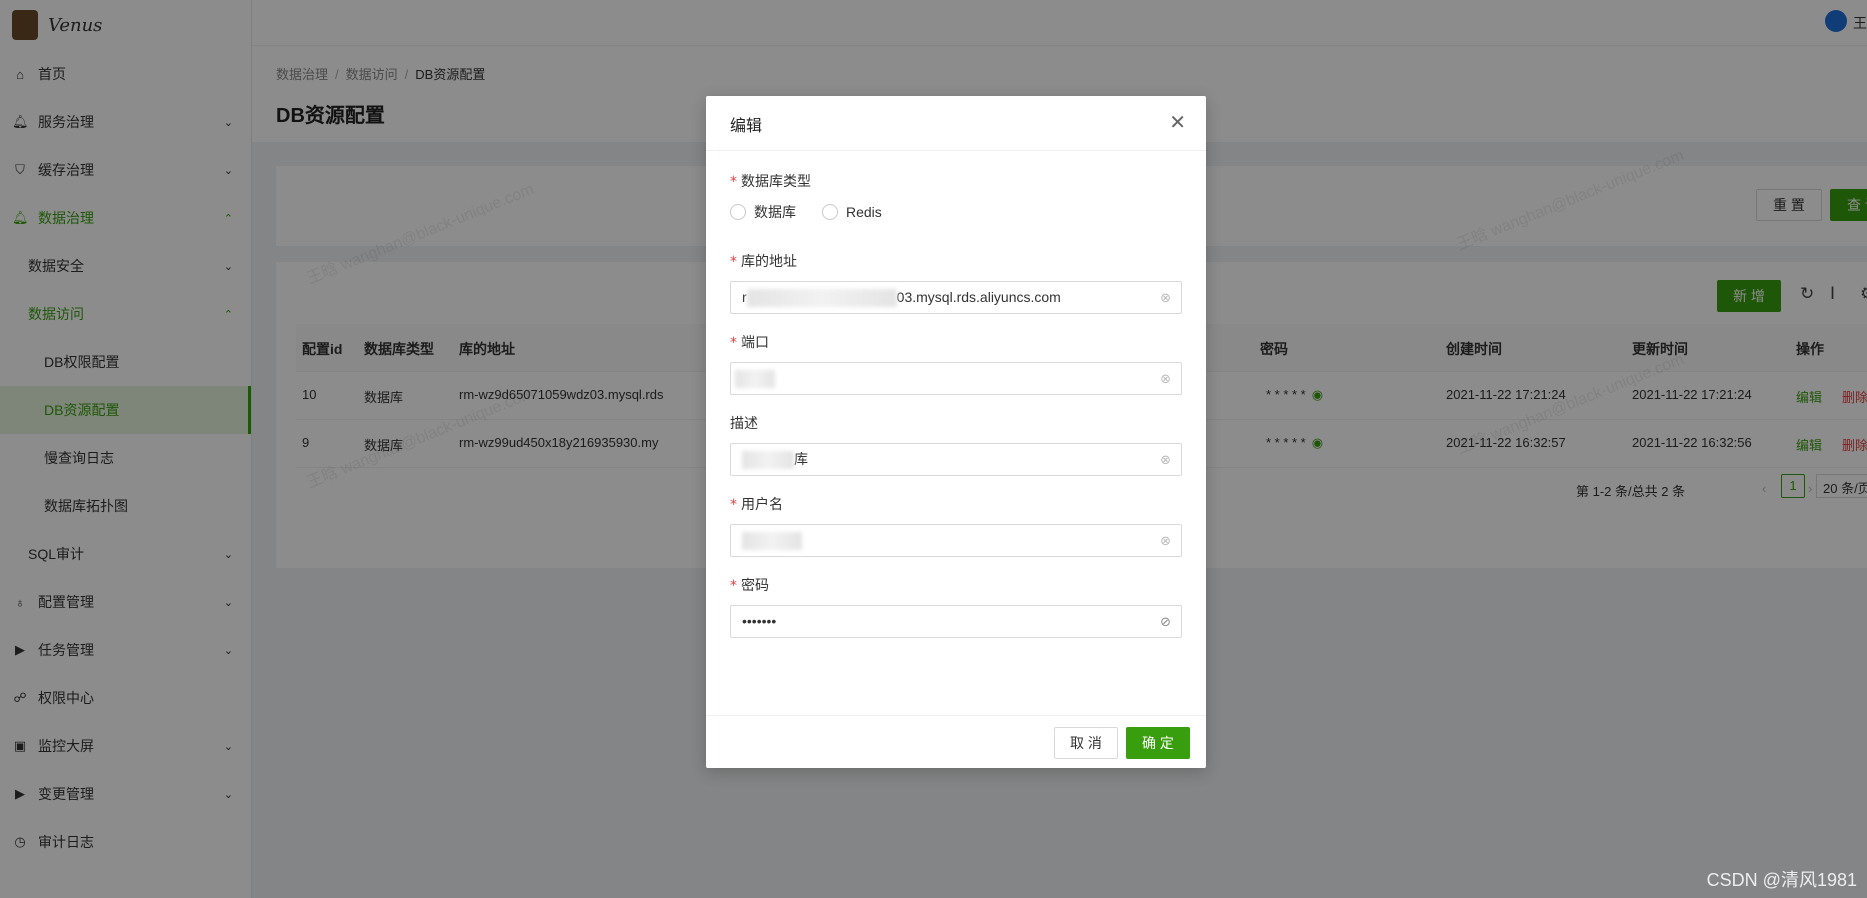  What do you see at coordinates (852, 212) in the screenshot?
I see `radio-redis: Redis` at bounding box center [852, 212].